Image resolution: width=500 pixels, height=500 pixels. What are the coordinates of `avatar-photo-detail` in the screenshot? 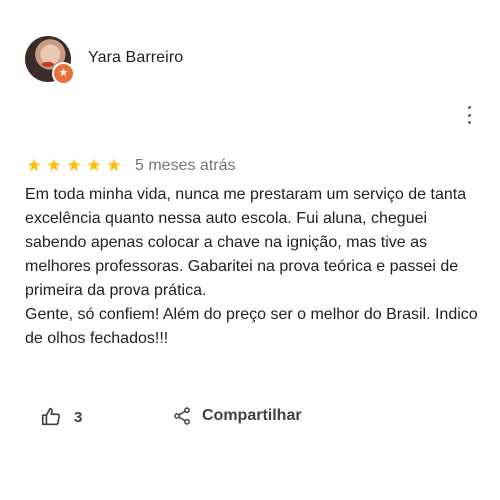 It's located at (48, 64).